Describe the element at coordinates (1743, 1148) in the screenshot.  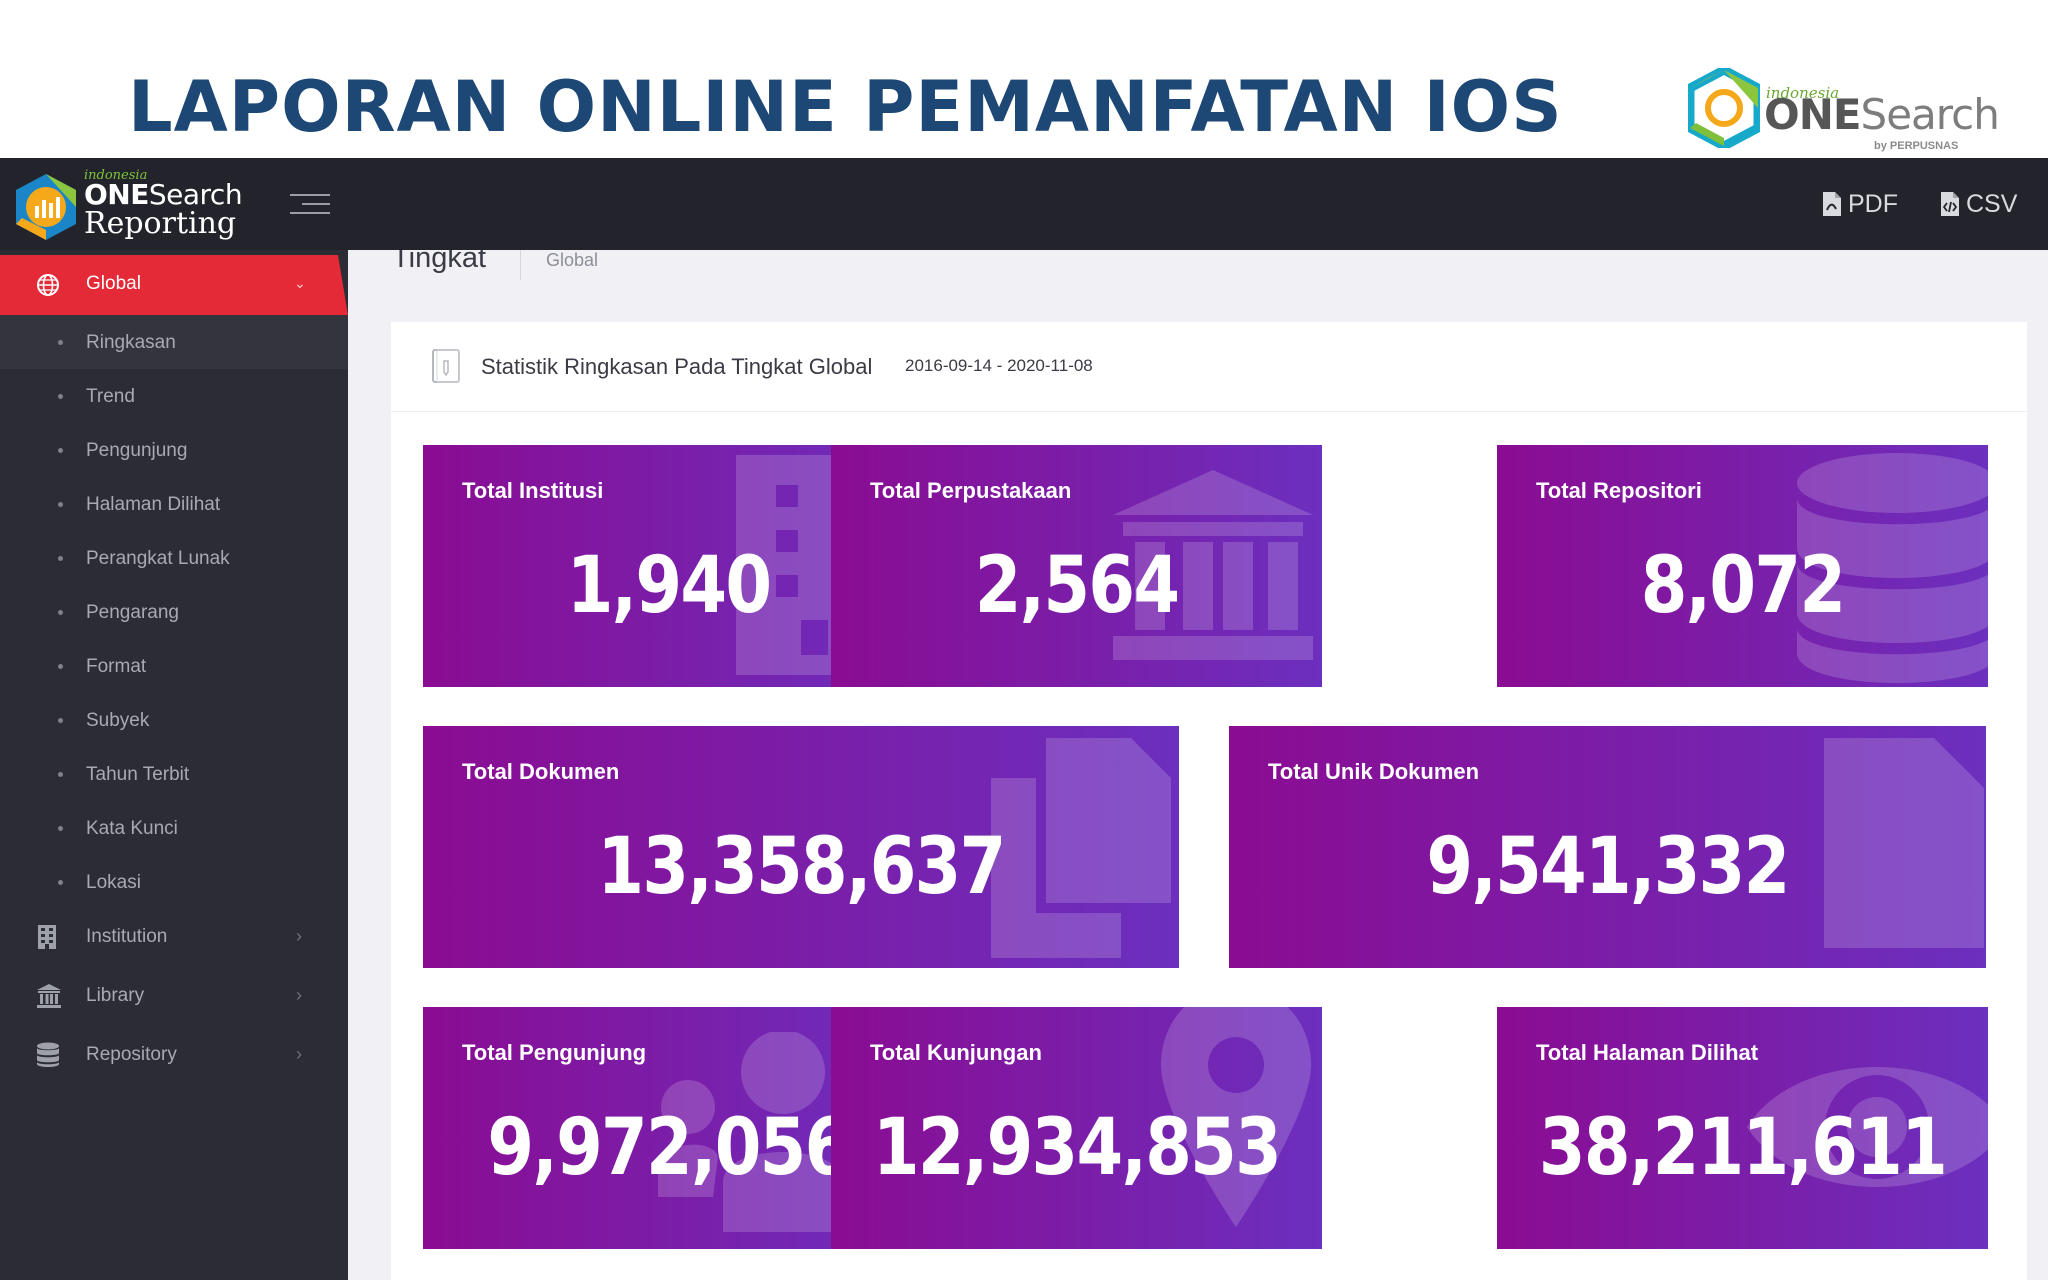
I see `stat-card-value: 38,211,611` at that location.